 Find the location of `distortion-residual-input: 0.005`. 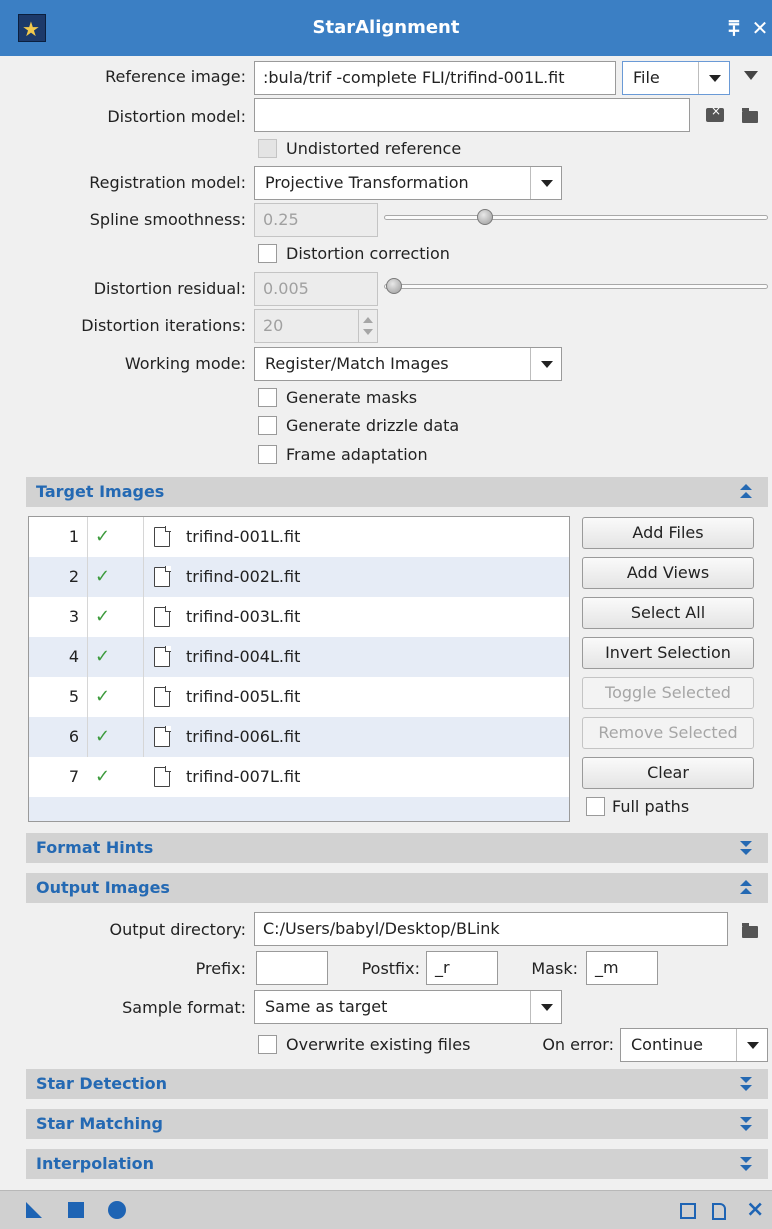

distortion-residual-input: 0.005 is located at coordinates (316, 289).